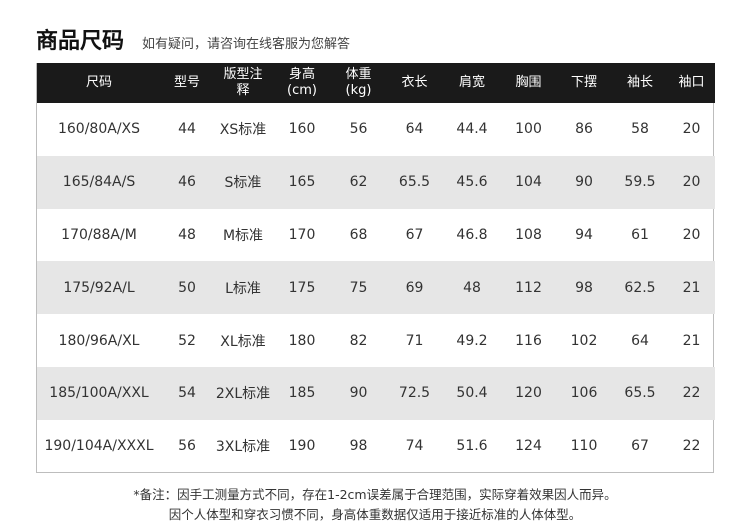  I want to click on table-cell: 185/100A/XXL, so click(99, 393).